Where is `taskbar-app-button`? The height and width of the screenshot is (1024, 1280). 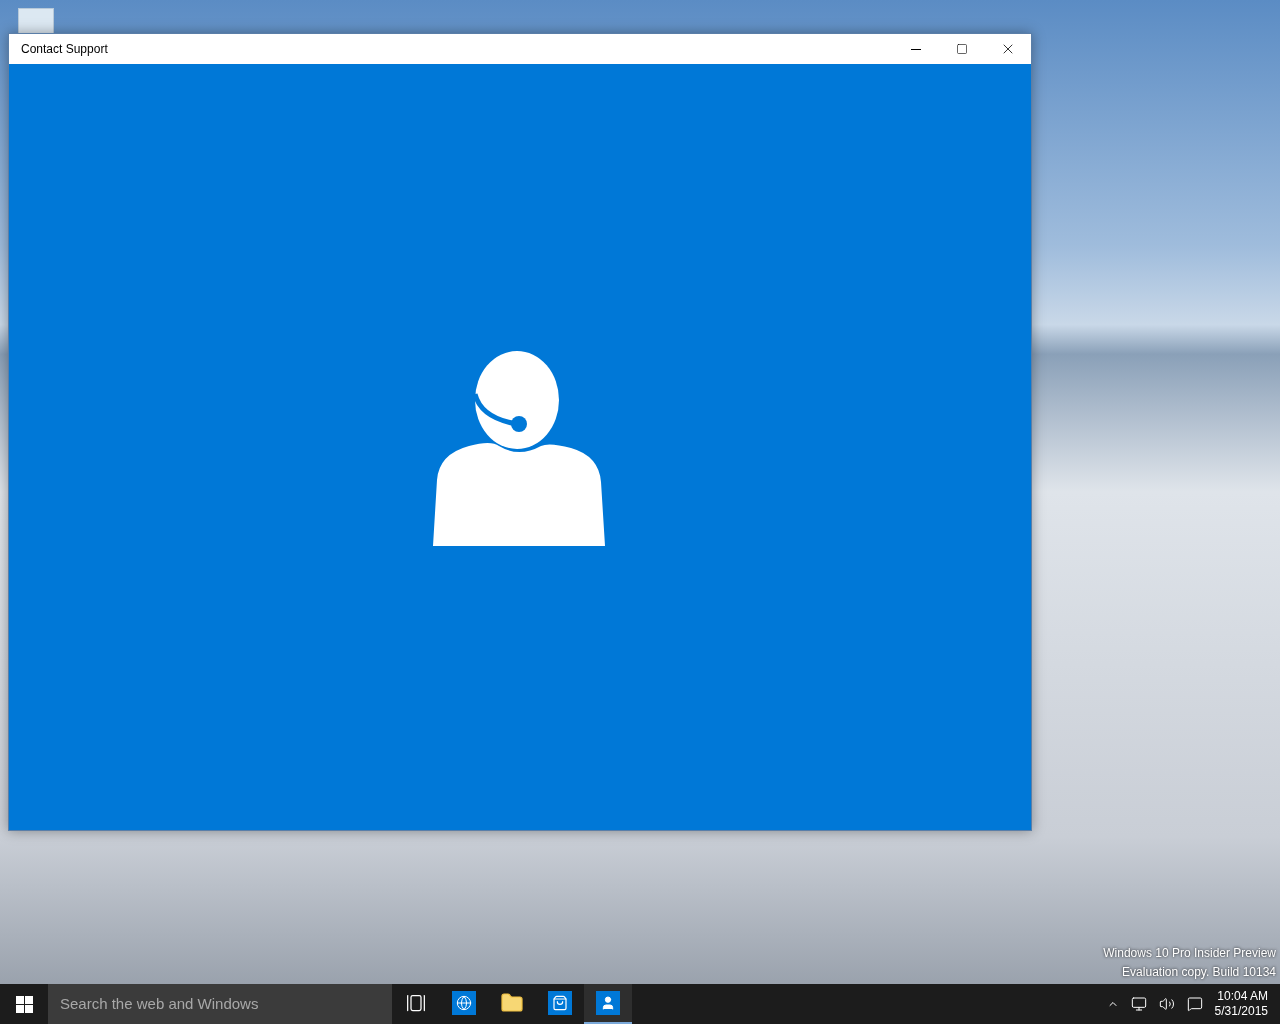 taskbar-app-button is located at coordinates (608, 1004).